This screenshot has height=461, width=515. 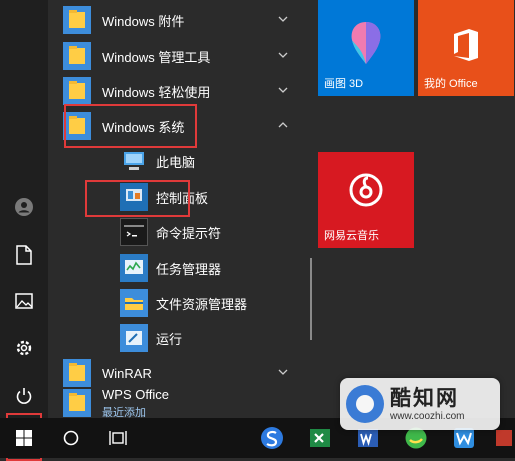 What do you see at coordinates (206, 161) in the screenshot?
I see `app-list-subitem: 此电脑` at bounding box center [206, 161].